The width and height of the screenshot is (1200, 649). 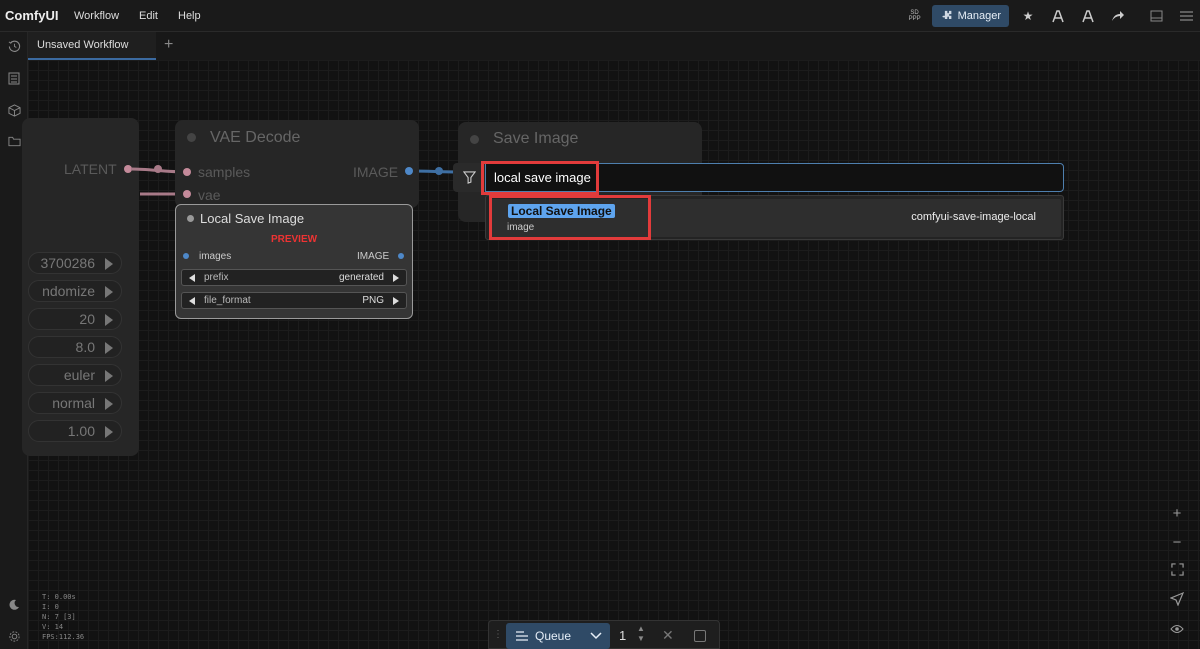 What do you see at coordinates (1177, 572) in the screenshot?
I see `fit-view-icon` at bounding box center [1177, 572].